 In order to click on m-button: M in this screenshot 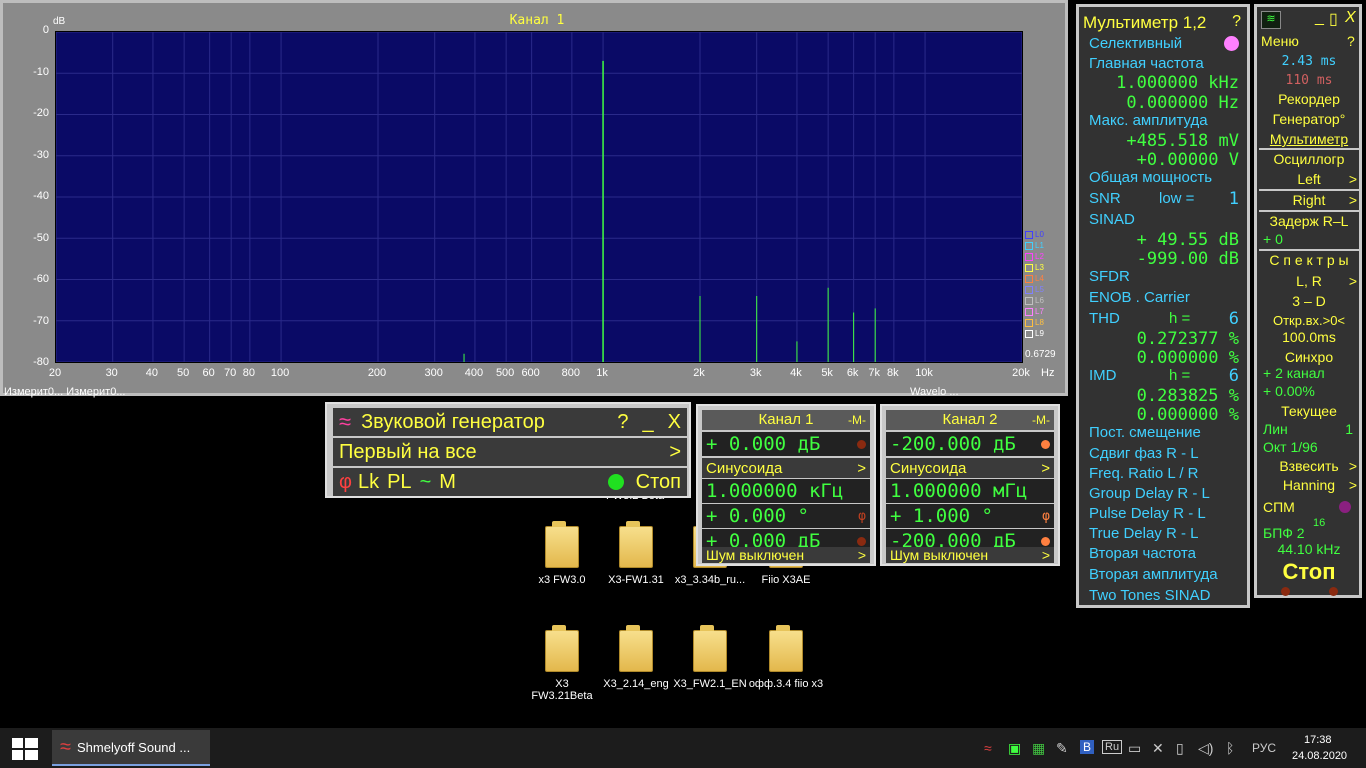, I will do `click(447, 482)`.